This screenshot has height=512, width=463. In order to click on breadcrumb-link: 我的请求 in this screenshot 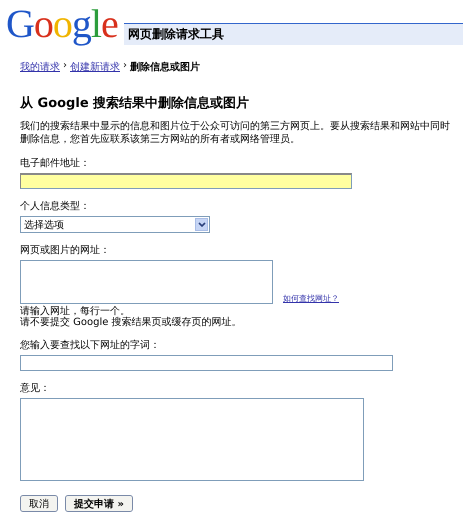, I will do `click(40, 67)`.